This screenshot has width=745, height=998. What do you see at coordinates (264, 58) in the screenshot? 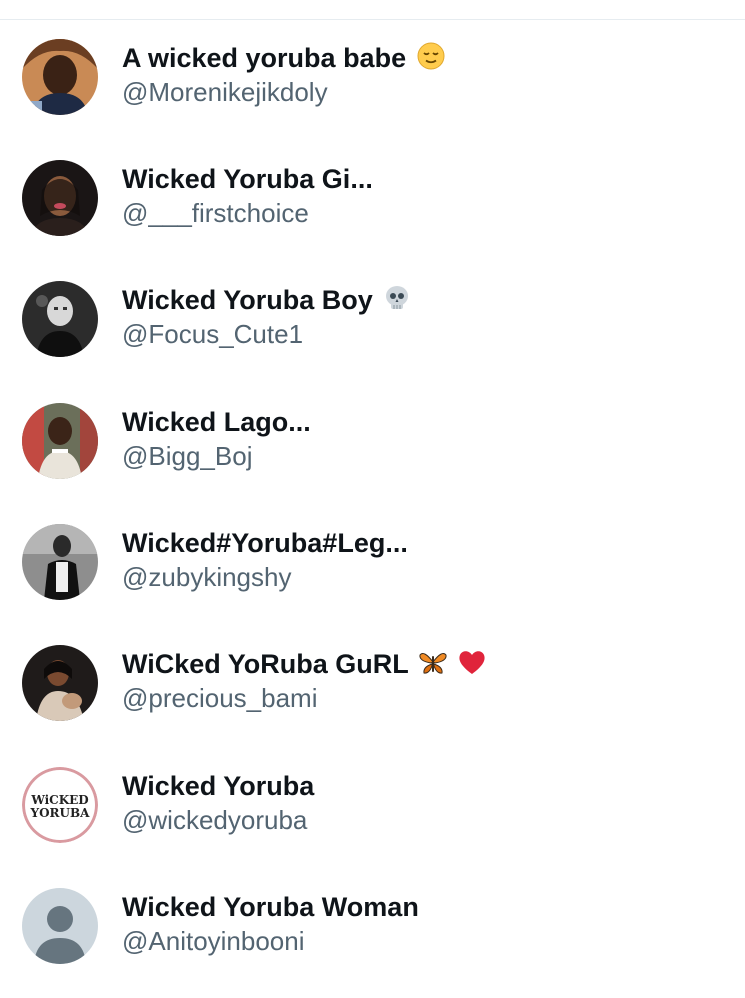
I see `display-name: A wicked yoruba babe` at bounding box center [264, 58].